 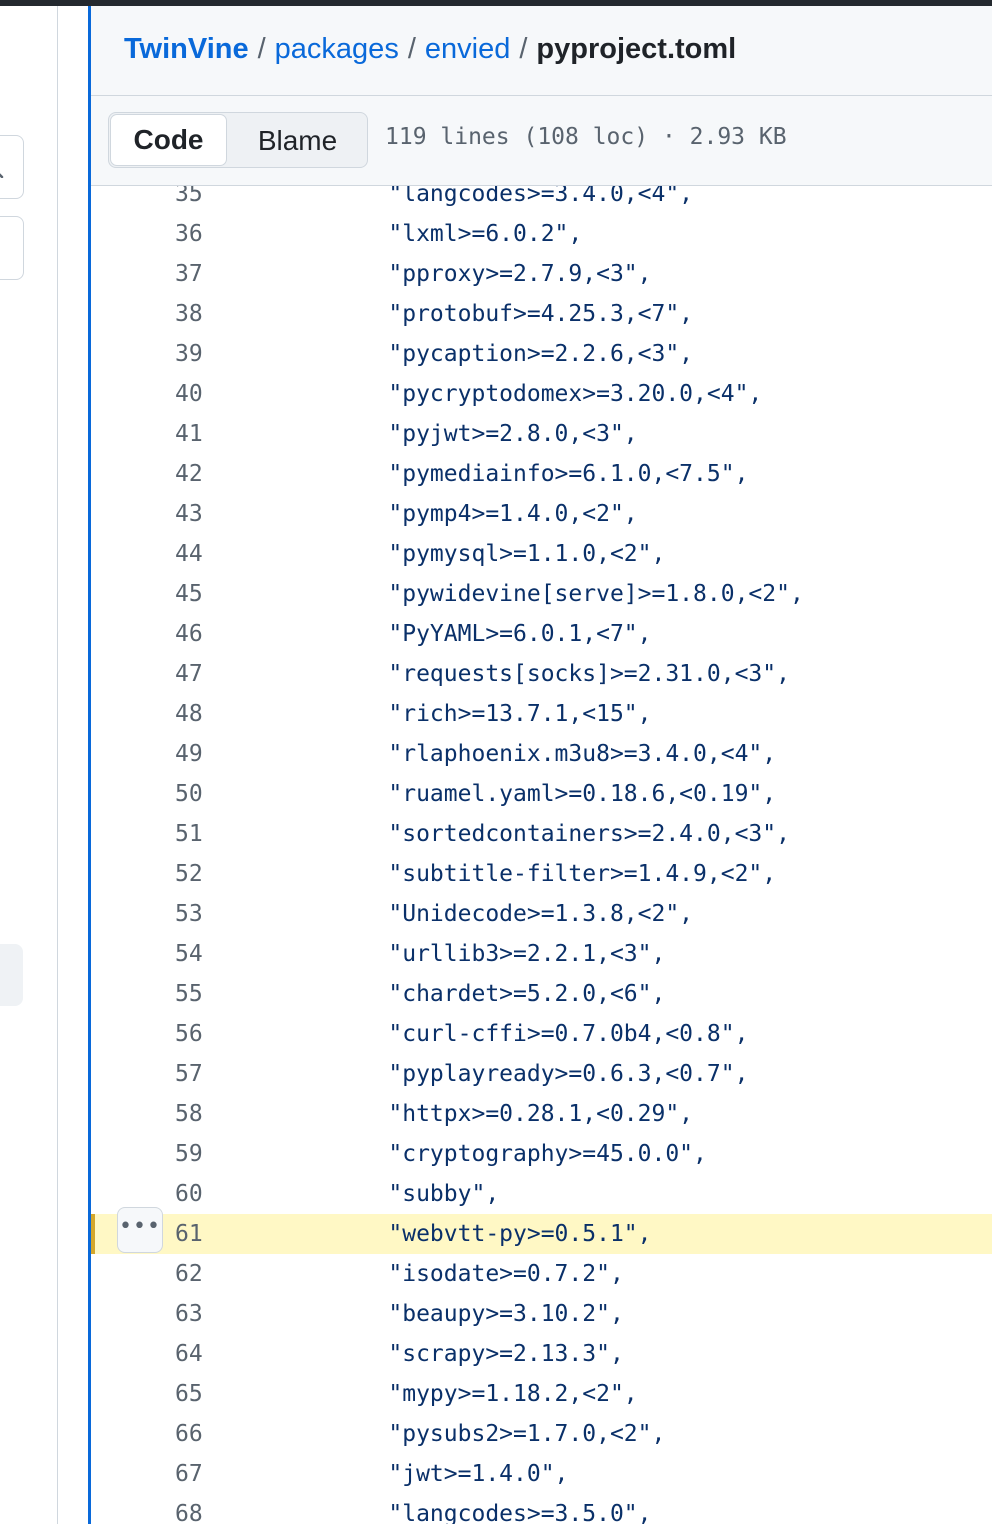 I want to click on code-line: 67 "jwt>=1.4.0",, so click(x=541, y=1474).